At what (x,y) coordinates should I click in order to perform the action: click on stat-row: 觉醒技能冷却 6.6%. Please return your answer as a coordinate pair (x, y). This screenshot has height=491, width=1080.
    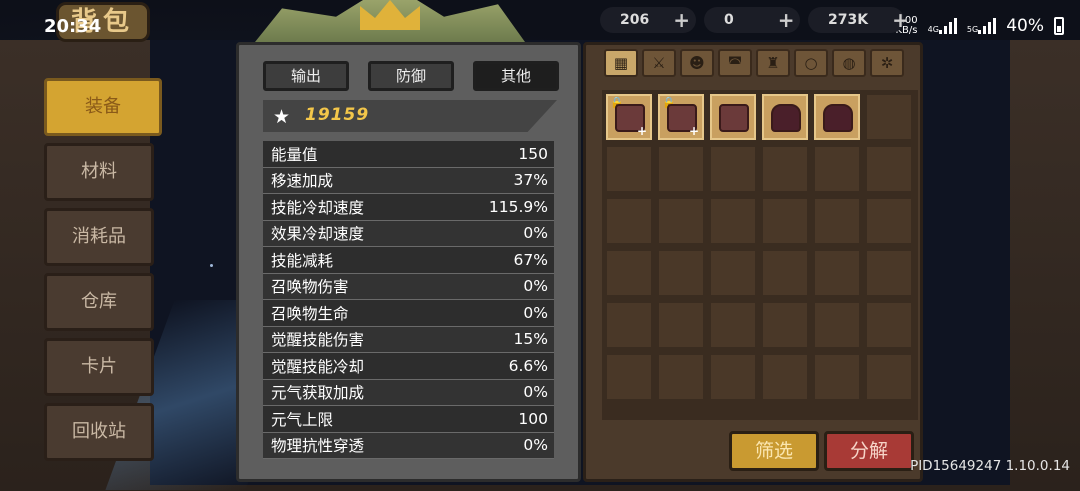
    Looking at the image, I should click on (408, 366).